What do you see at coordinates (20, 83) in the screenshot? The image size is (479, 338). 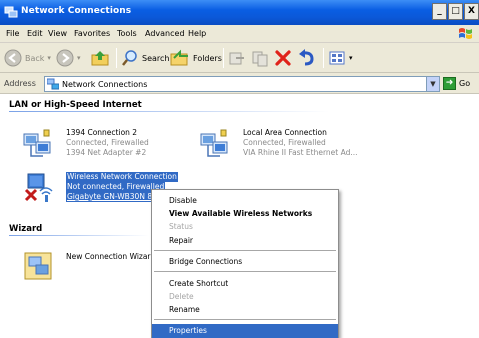 I see `address-label: Address` at bounding box center [20, 83].